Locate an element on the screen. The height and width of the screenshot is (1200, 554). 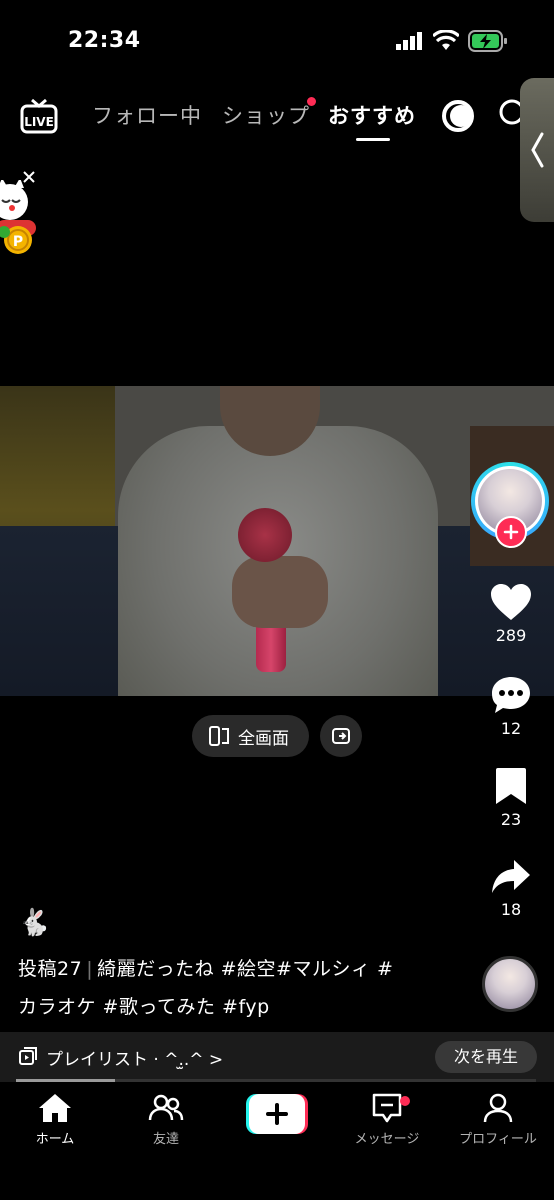
share-arrow-icon is located at coordinates (511, 876).